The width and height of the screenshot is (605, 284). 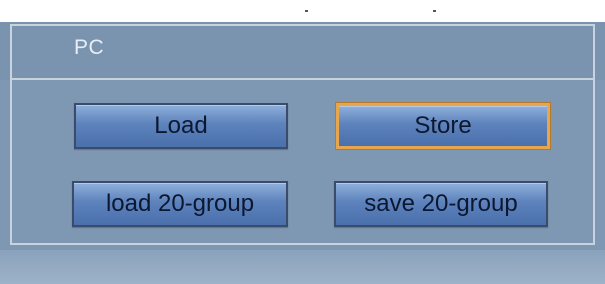 What do you see at coordinates (302, 11) in the screenshot?
I see `top-band` at bounding box center [302, 11].